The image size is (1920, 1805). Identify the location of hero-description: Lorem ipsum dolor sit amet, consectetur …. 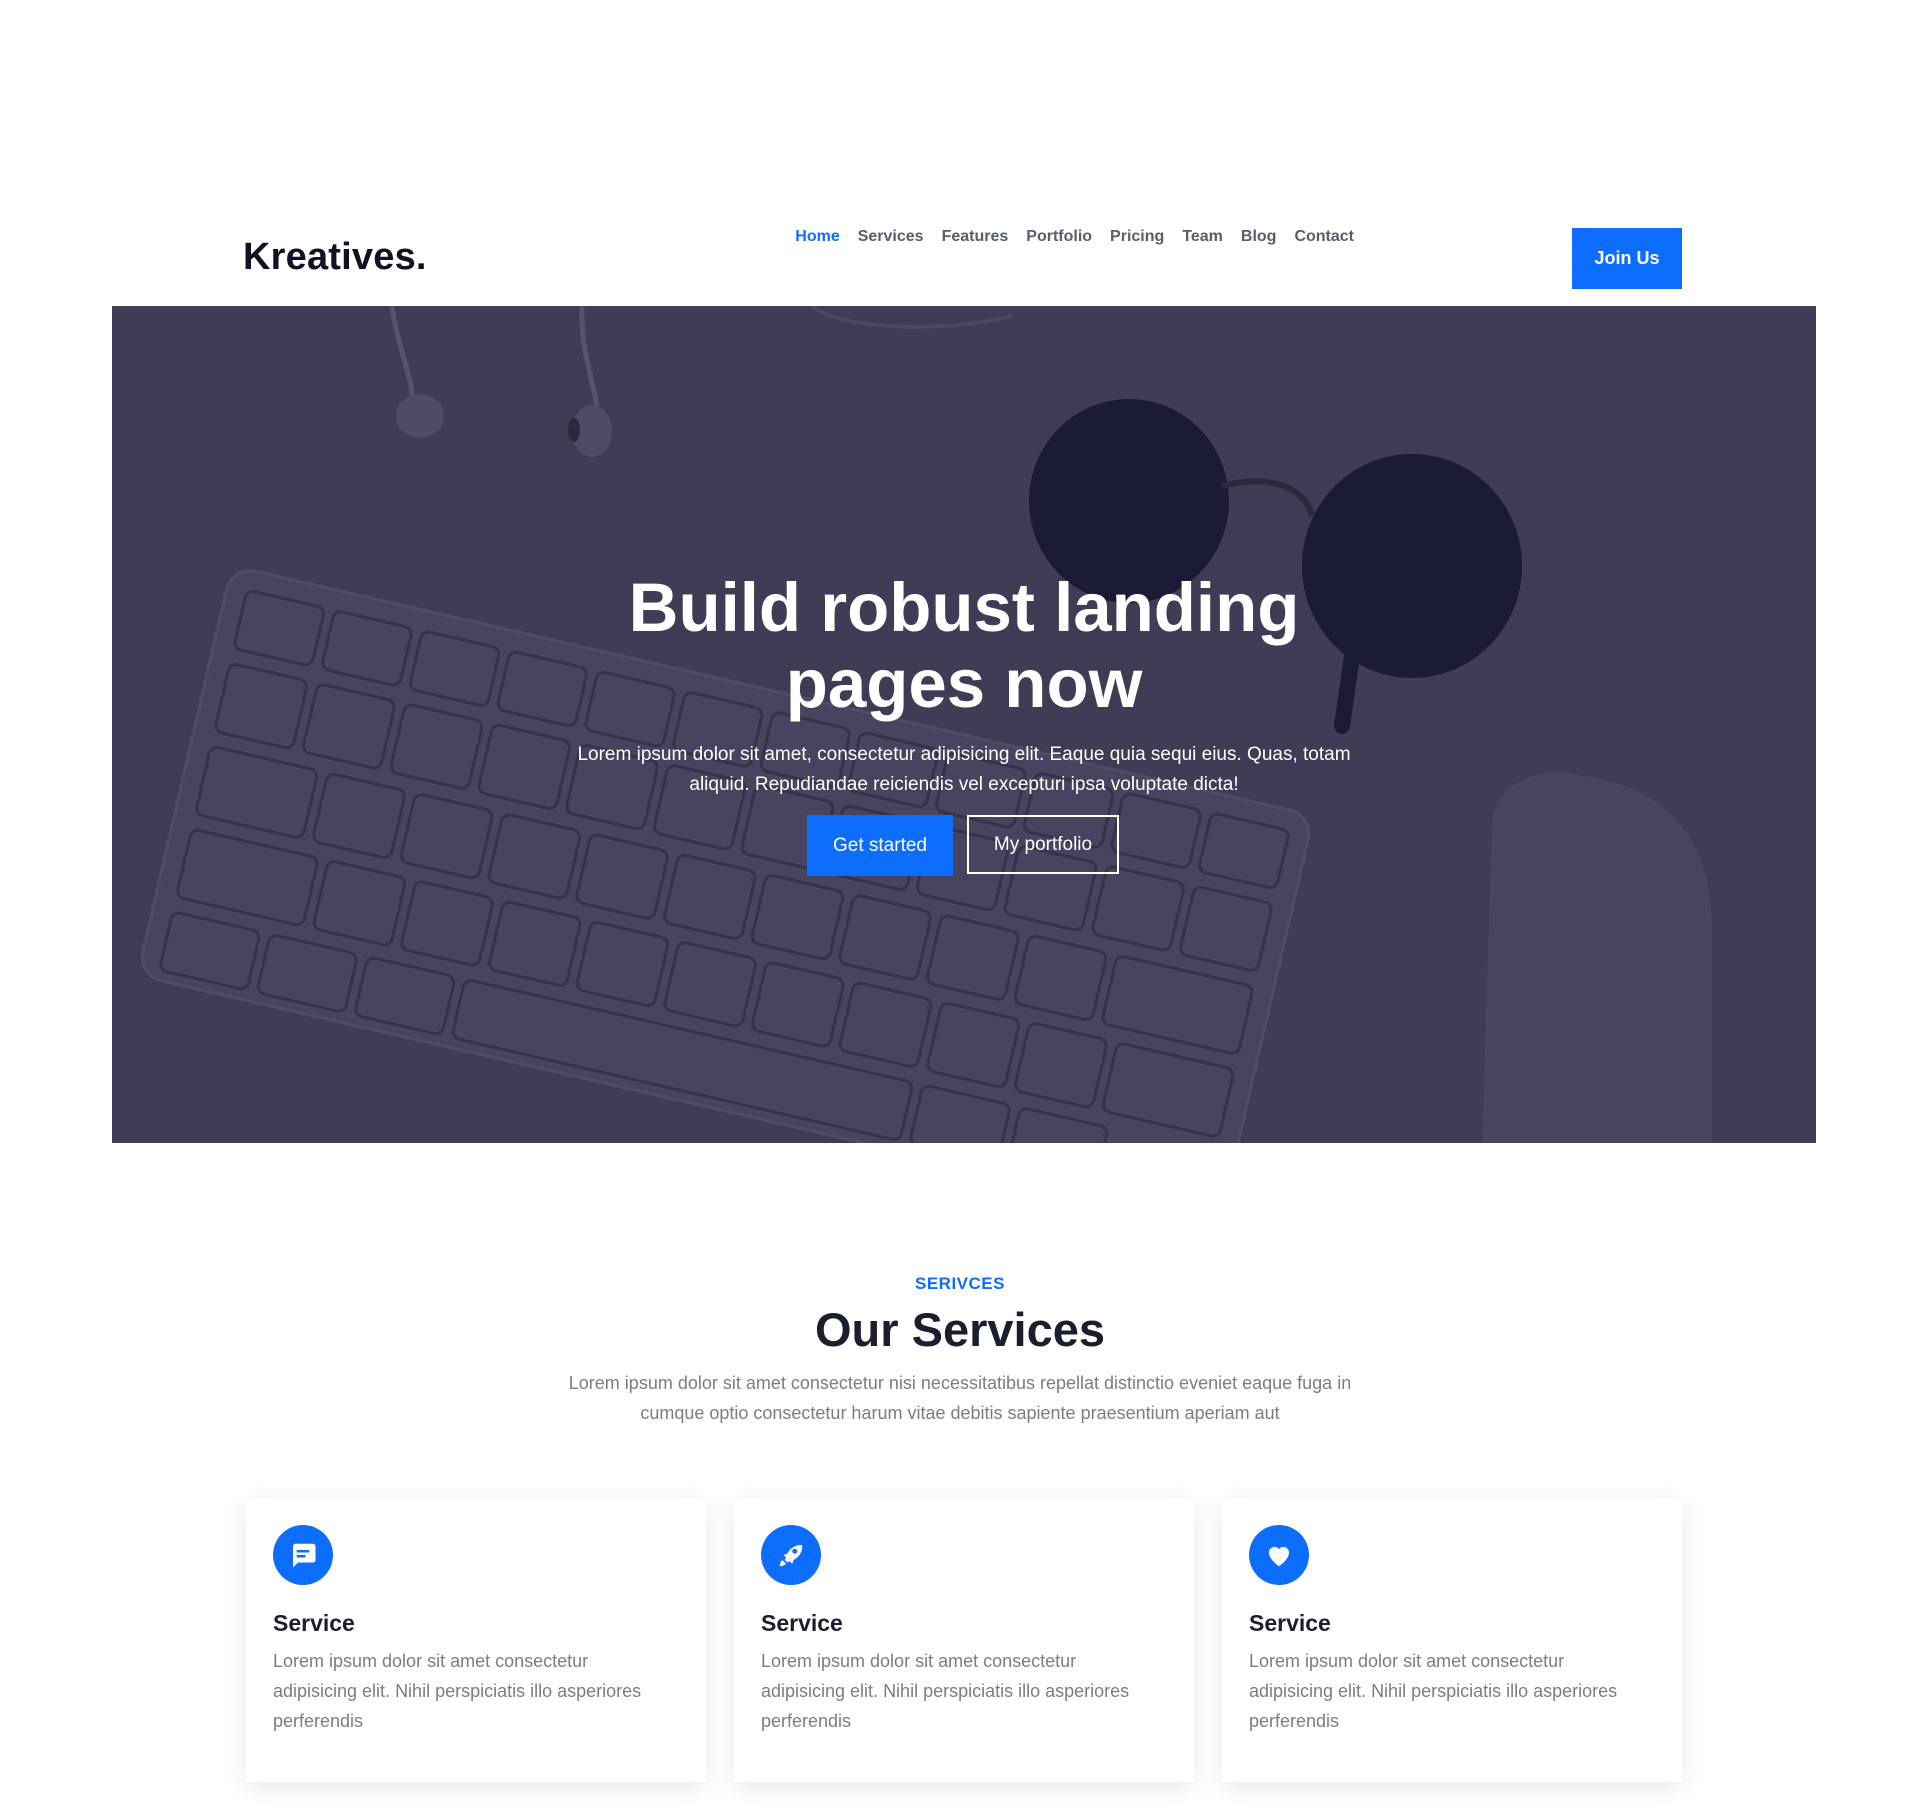
(964, 770).